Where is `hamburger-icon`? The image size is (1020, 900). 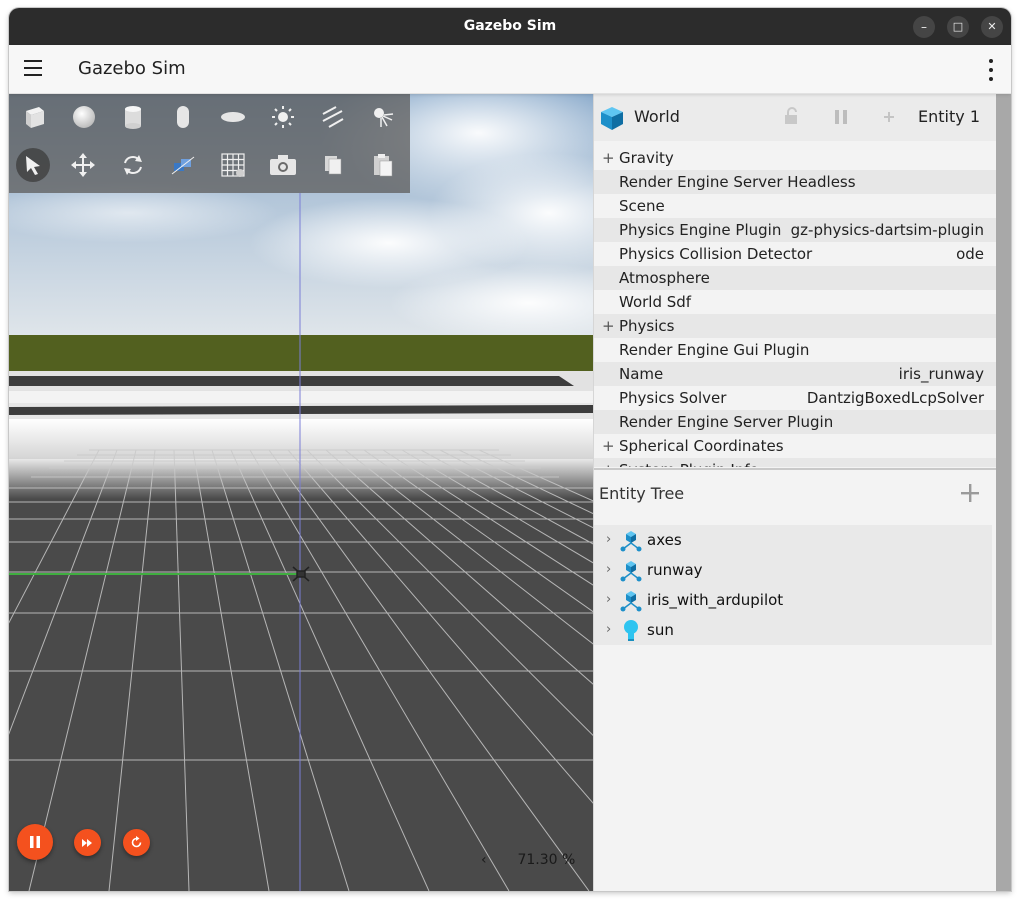
hamburger-icon is located at coordinates (33, 68).